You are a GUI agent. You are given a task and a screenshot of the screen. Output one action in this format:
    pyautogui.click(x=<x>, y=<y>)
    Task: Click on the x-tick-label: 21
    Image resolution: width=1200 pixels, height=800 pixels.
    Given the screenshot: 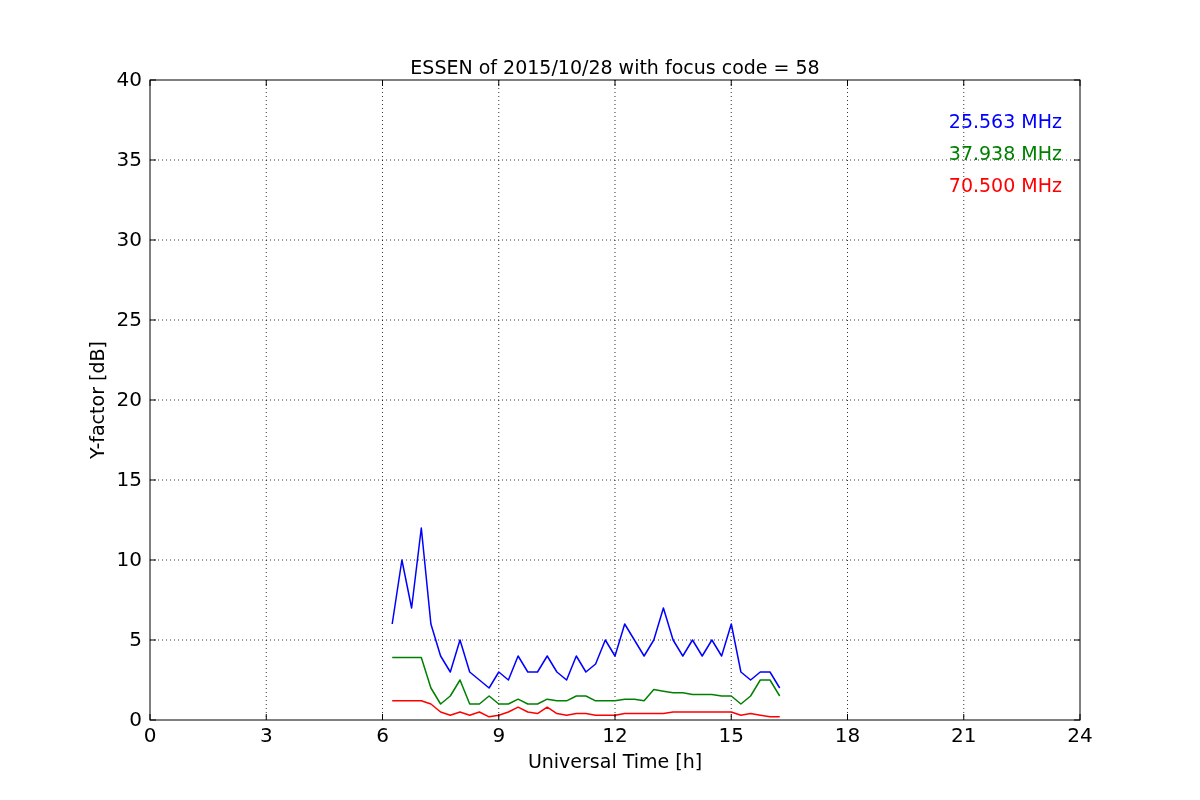 What is the action you would take?
    pyautogui.click(x=964, y=735)
    